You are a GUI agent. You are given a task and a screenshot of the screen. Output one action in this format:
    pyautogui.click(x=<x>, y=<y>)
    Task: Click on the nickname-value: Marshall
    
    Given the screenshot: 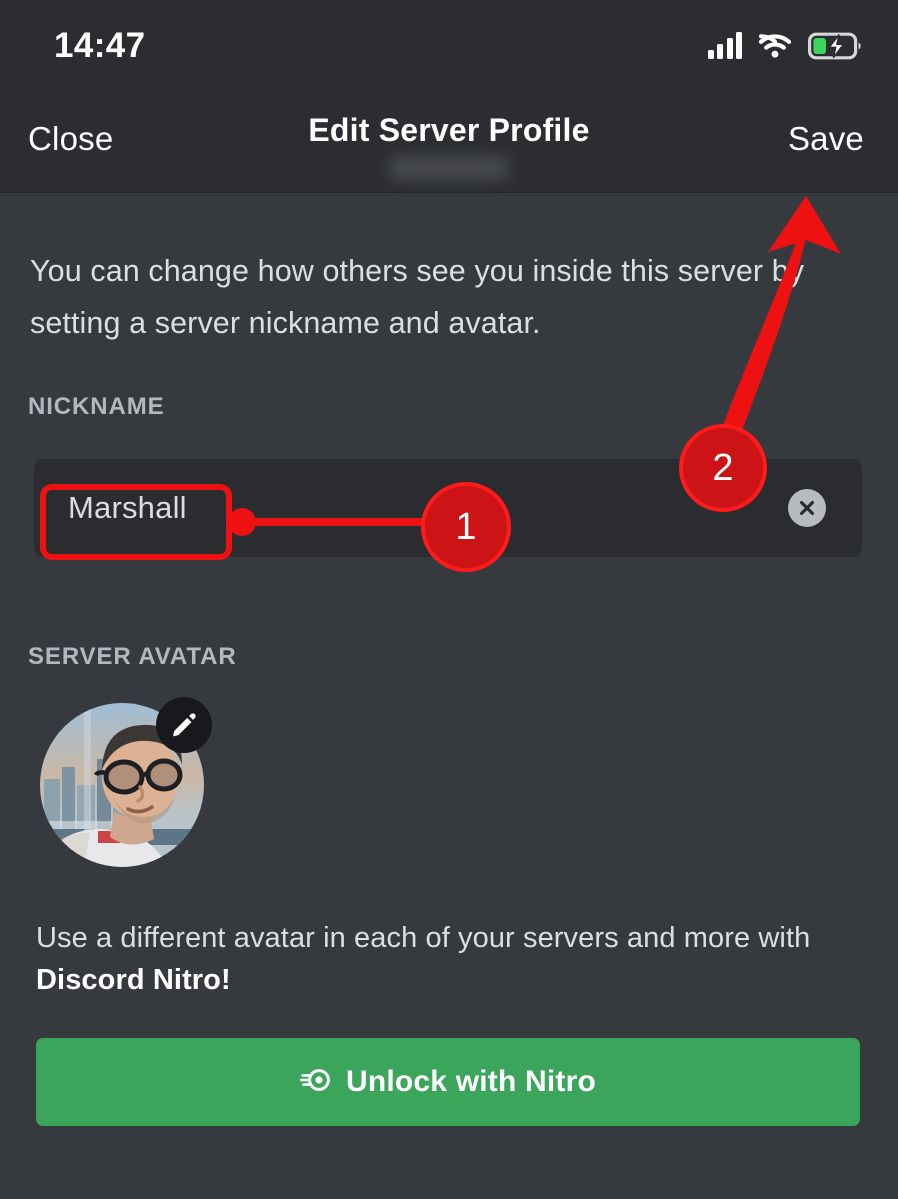 What is the action you would take?
    pyautogui.click(x=127, y=508)
    